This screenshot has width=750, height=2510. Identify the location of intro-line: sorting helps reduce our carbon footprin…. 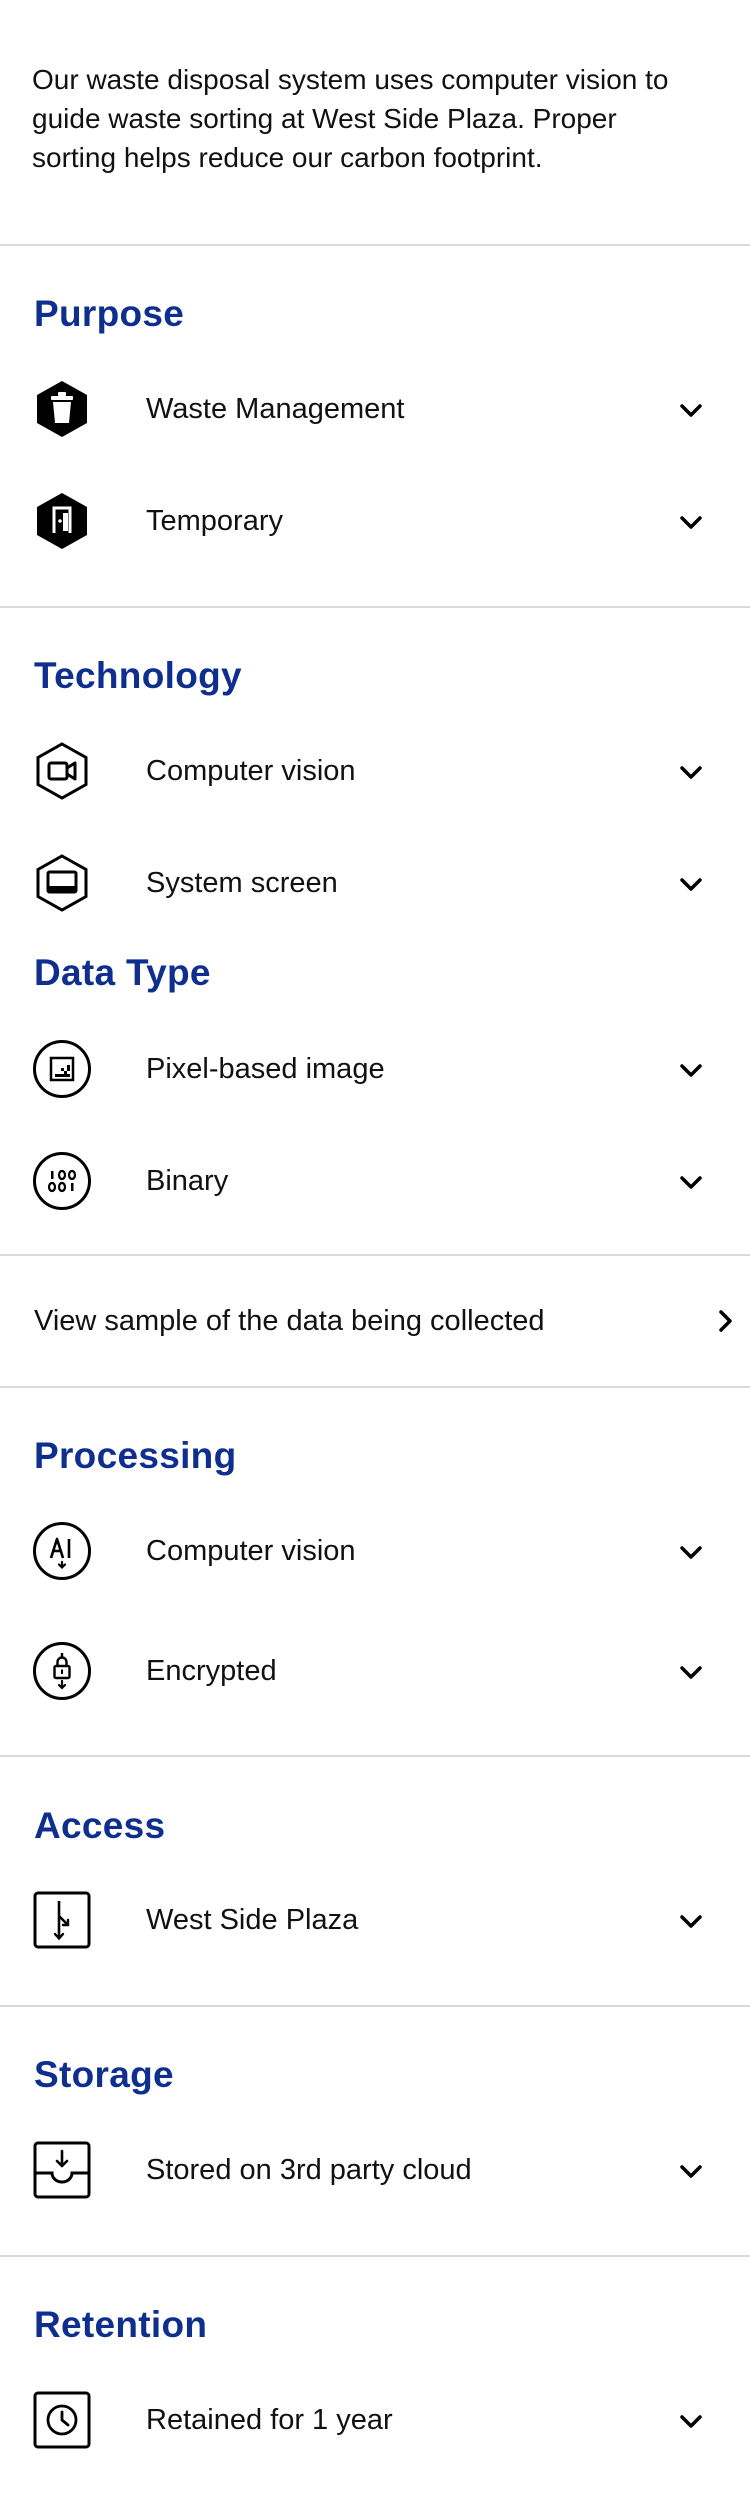
(287, 157).